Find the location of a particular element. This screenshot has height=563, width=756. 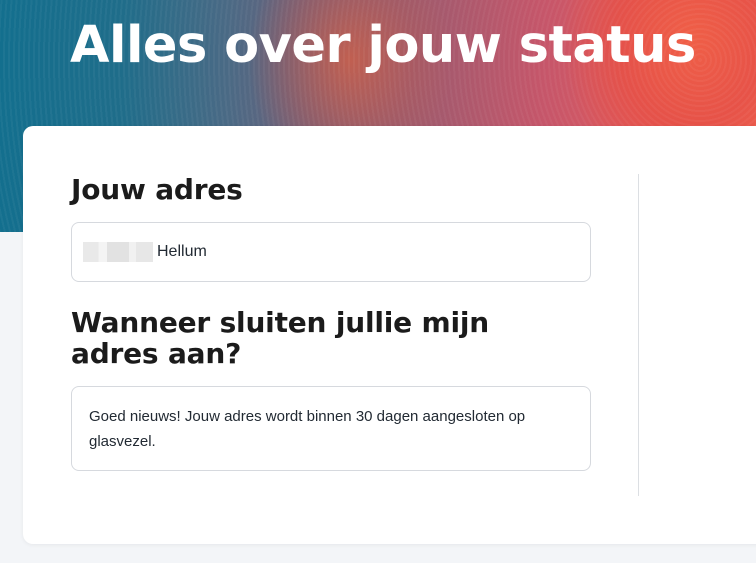

column-divider is located at coordinates (638, 335).